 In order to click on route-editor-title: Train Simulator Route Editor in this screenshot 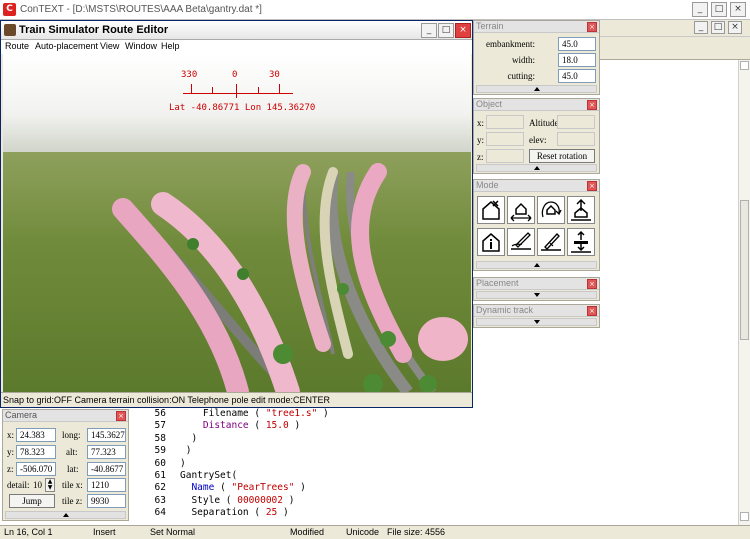, I will do `click(94, 30)`.